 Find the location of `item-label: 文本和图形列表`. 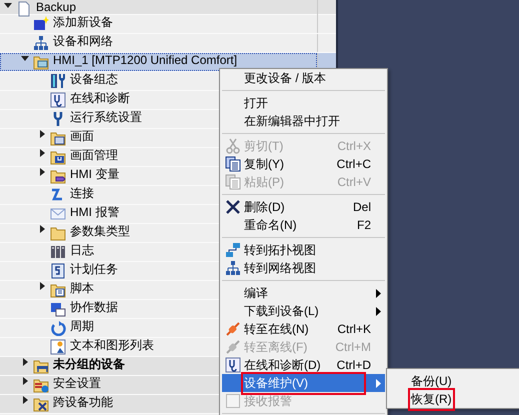

item-label: 文本和图形列表 is located at coordinates (112, 345).